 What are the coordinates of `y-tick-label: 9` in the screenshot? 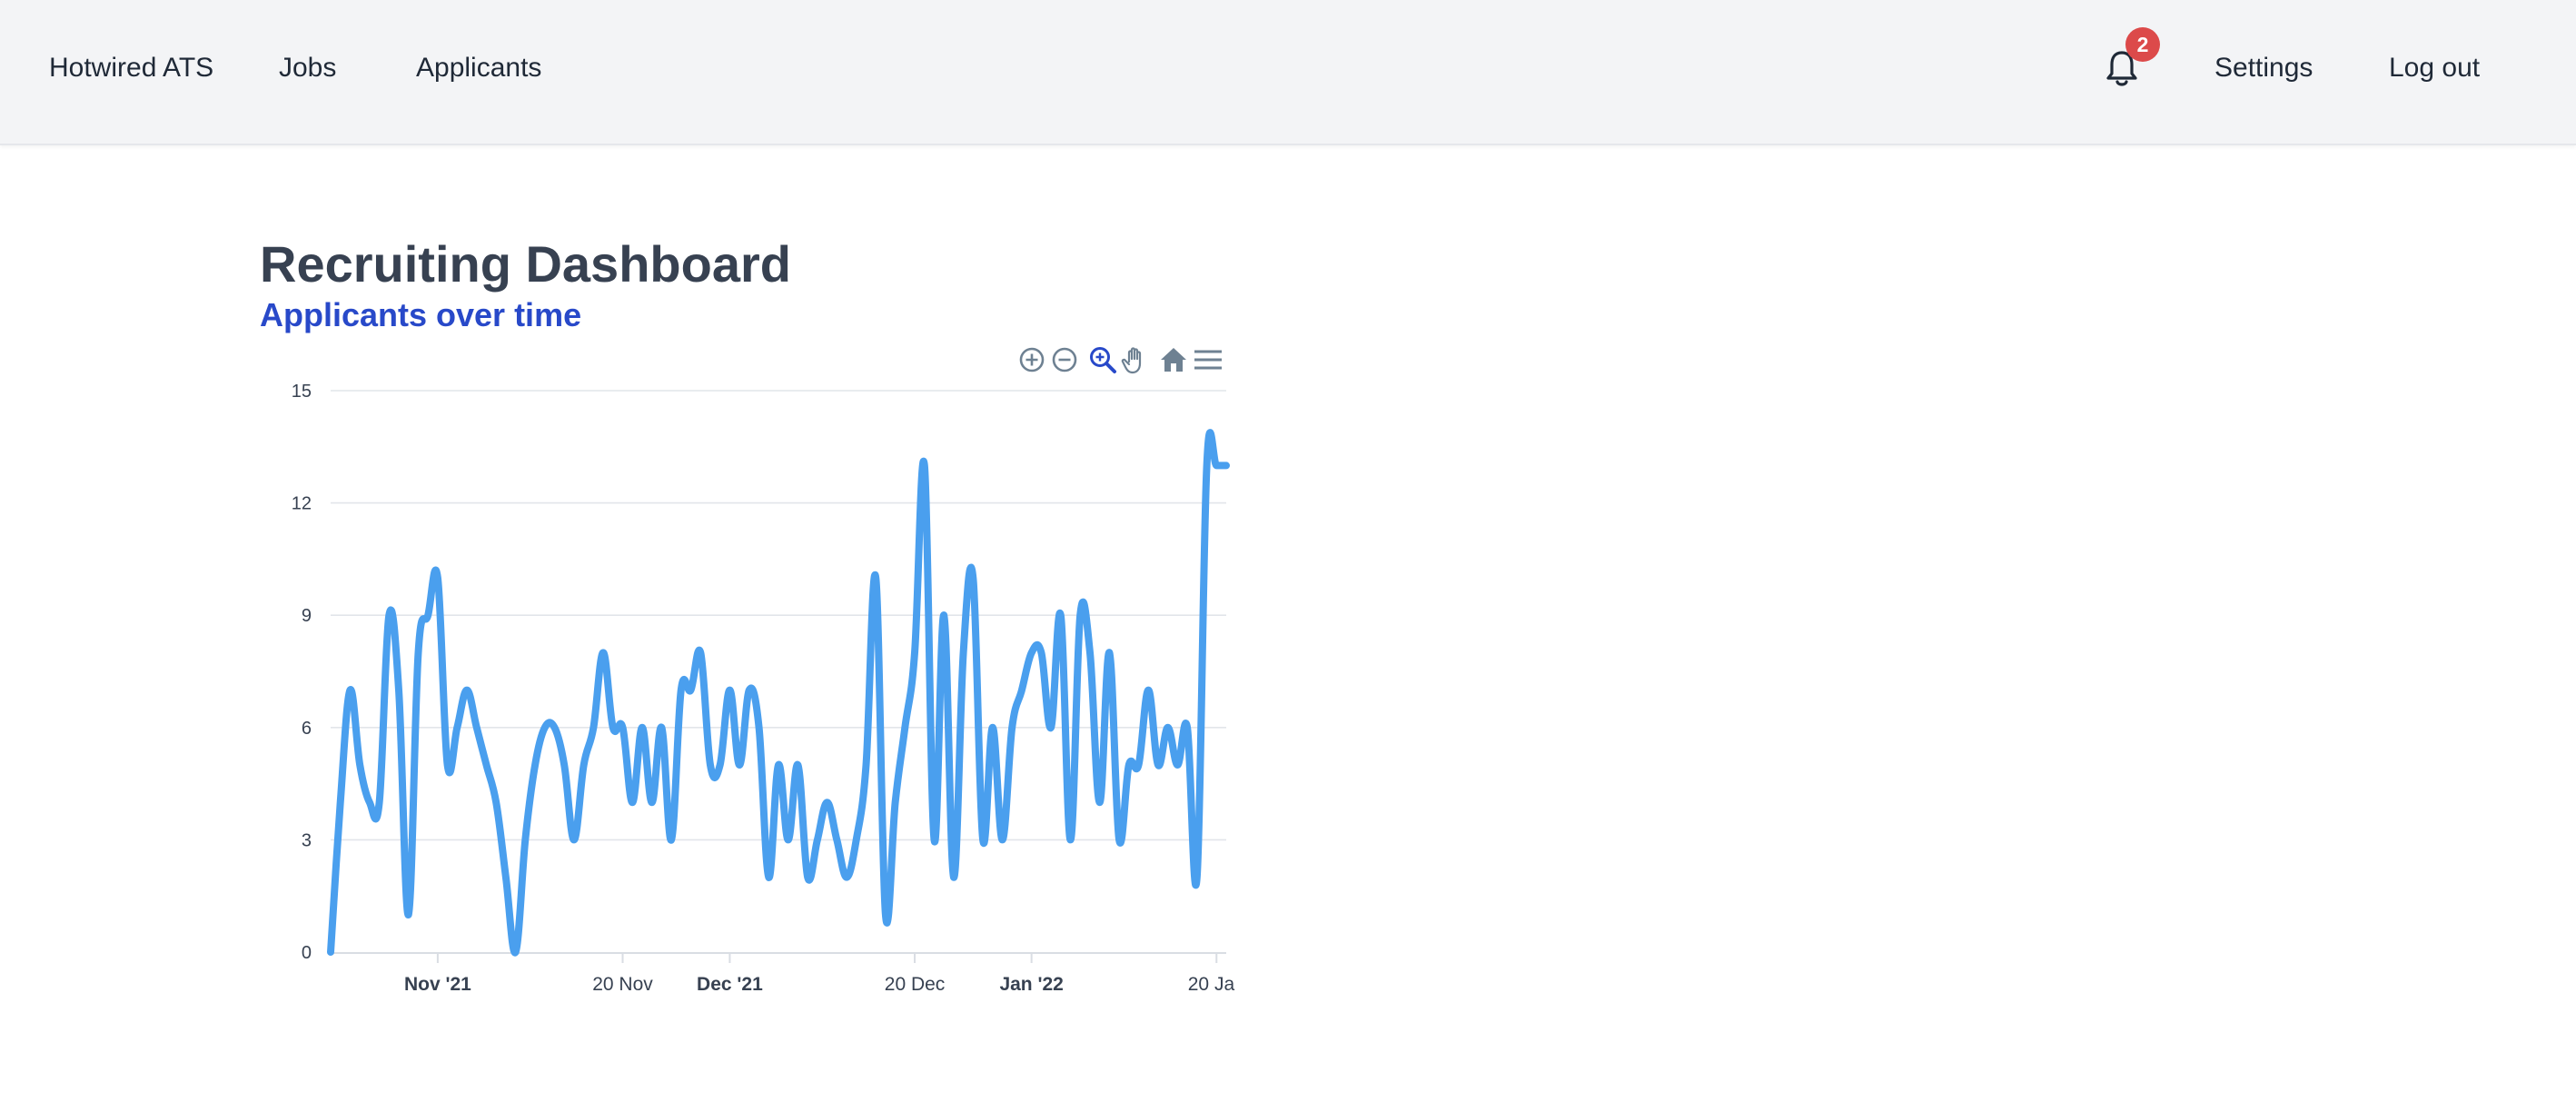 It's located at (307, 616).